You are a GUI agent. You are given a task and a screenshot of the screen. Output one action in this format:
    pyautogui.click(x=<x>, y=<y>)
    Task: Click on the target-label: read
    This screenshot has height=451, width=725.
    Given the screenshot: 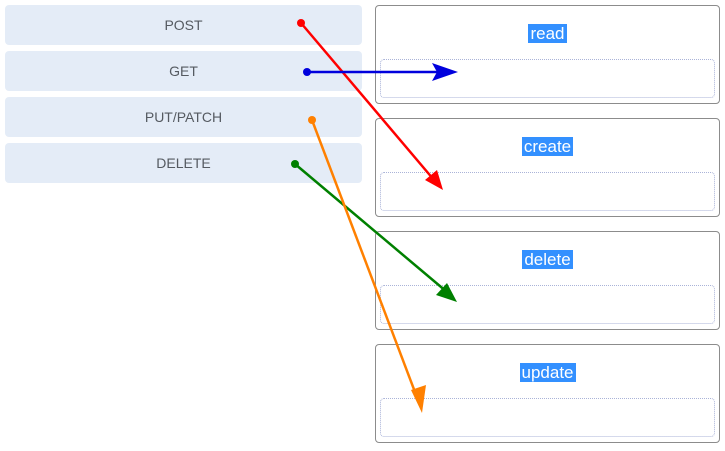 What is the action you would take?
    pyautogui.click(x=547, y=33)
    